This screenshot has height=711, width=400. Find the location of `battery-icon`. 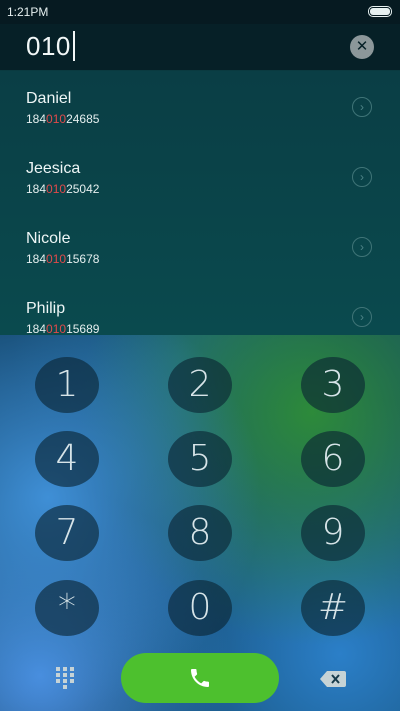

battery-icon is located at coordinates (380, 11).